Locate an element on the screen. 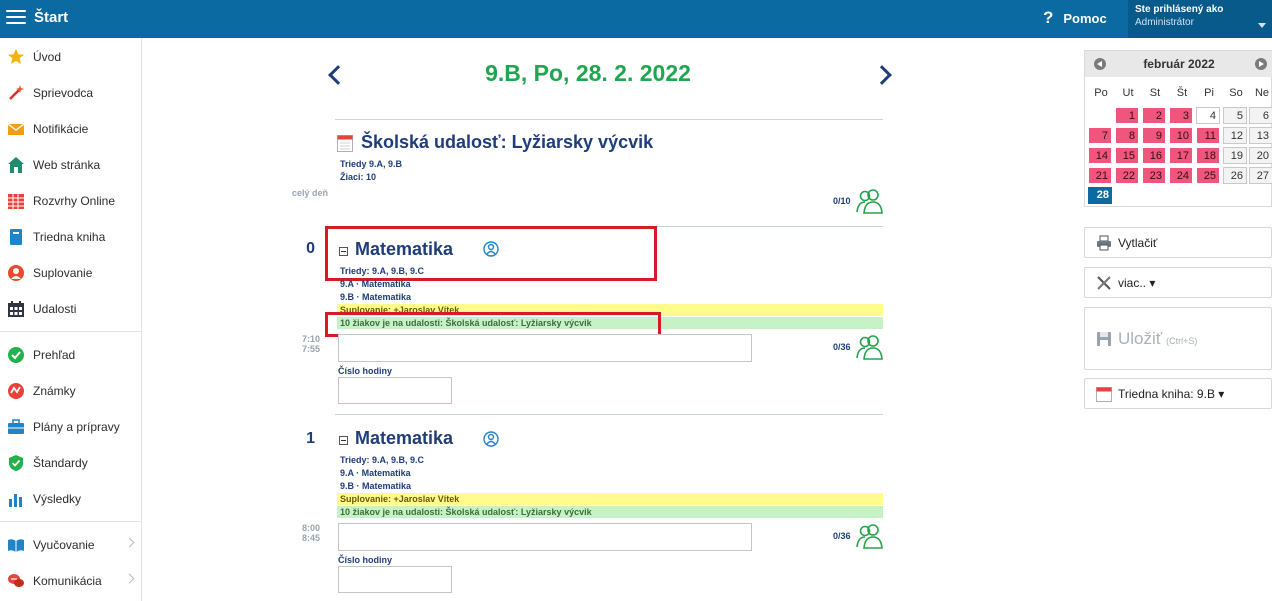 The width and height of the screenshot is (1272, 601). open-book-icon is located at coordinates (16, 545).